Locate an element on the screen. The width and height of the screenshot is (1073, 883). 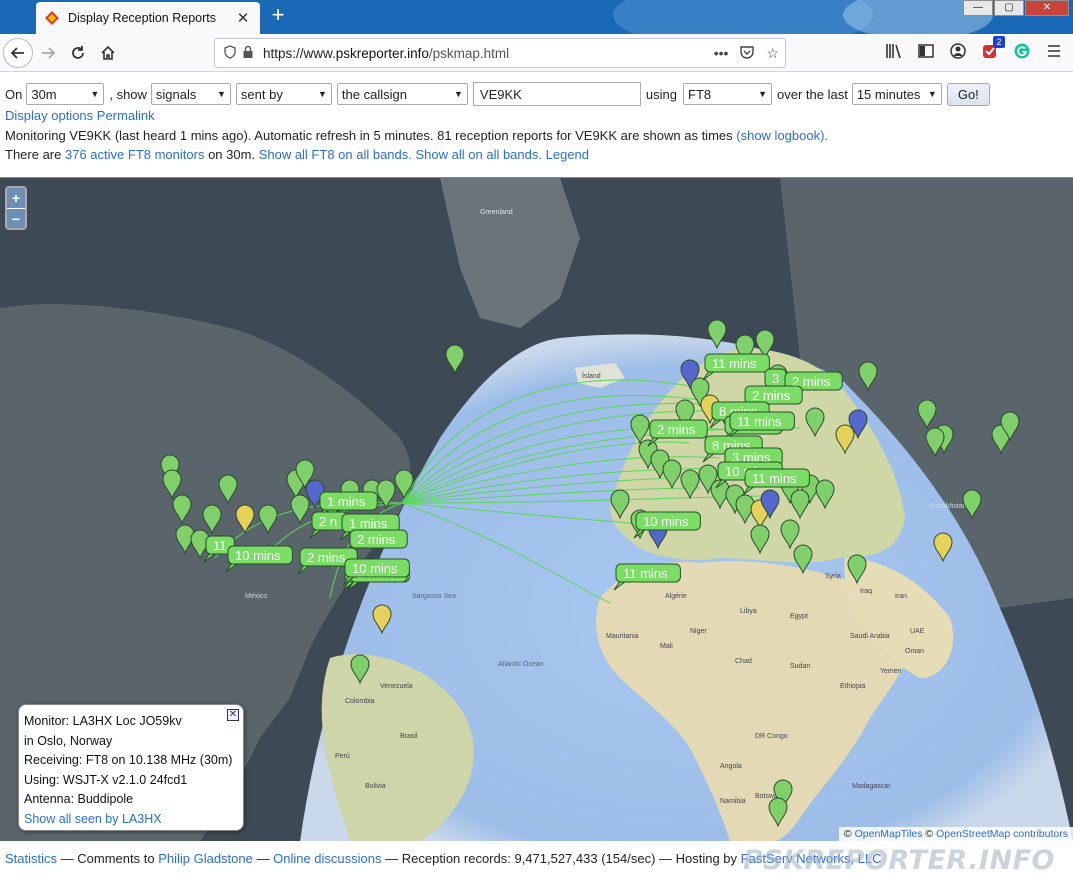
display-options-link: Display options is located at coordinates (49, 115).